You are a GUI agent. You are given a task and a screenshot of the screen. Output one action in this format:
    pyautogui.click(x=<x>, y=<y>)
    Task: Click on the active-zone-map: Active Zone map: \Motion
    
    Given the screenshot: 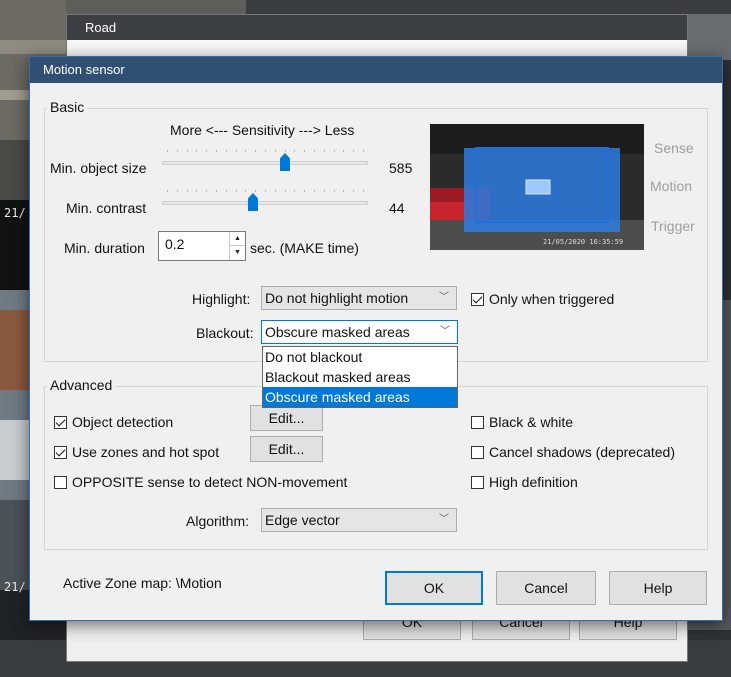 What is the action you would take?
    pyautogui.click(x=142, y=583)
    